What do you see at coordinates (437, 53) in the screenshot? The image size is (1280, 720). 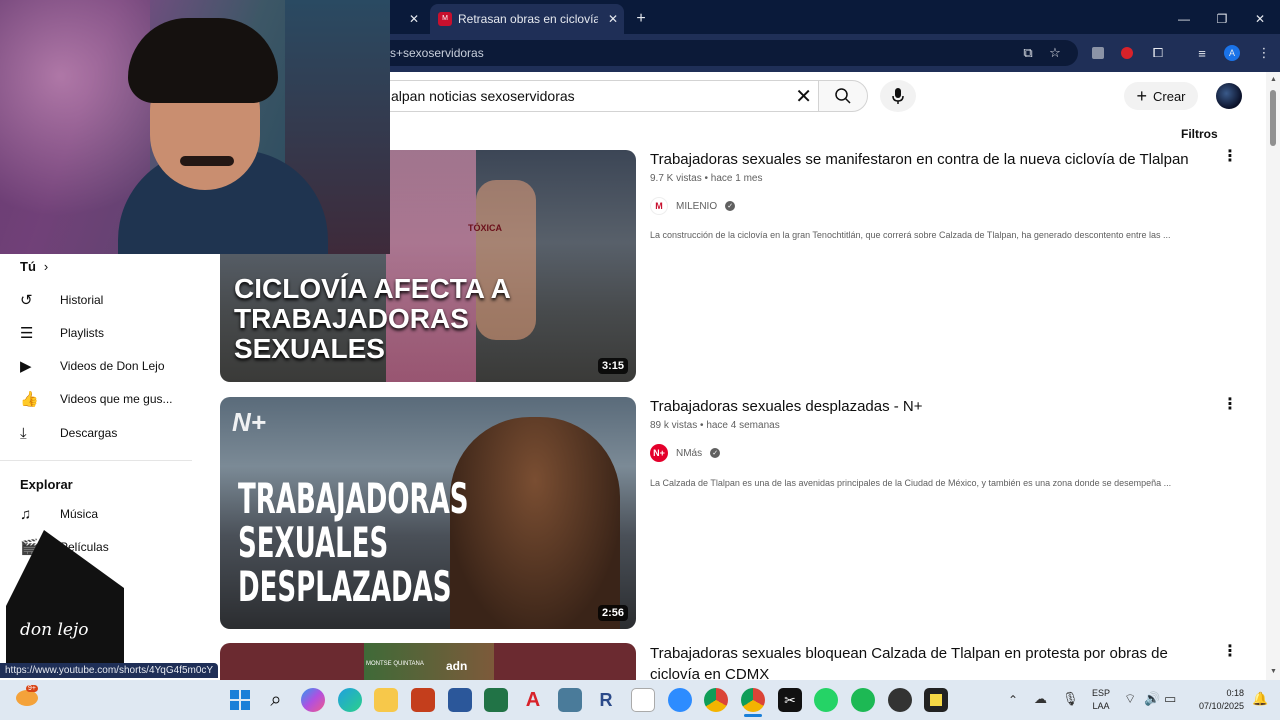 I see `address-text: s+sexoservidoras` at bounding box center [437, 53].